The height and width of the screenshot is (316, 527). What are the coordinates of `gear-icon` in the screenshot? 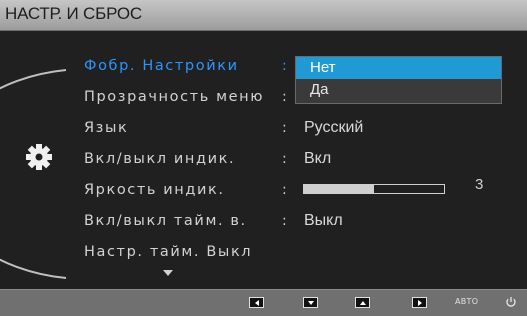 It's located at (39, 157).